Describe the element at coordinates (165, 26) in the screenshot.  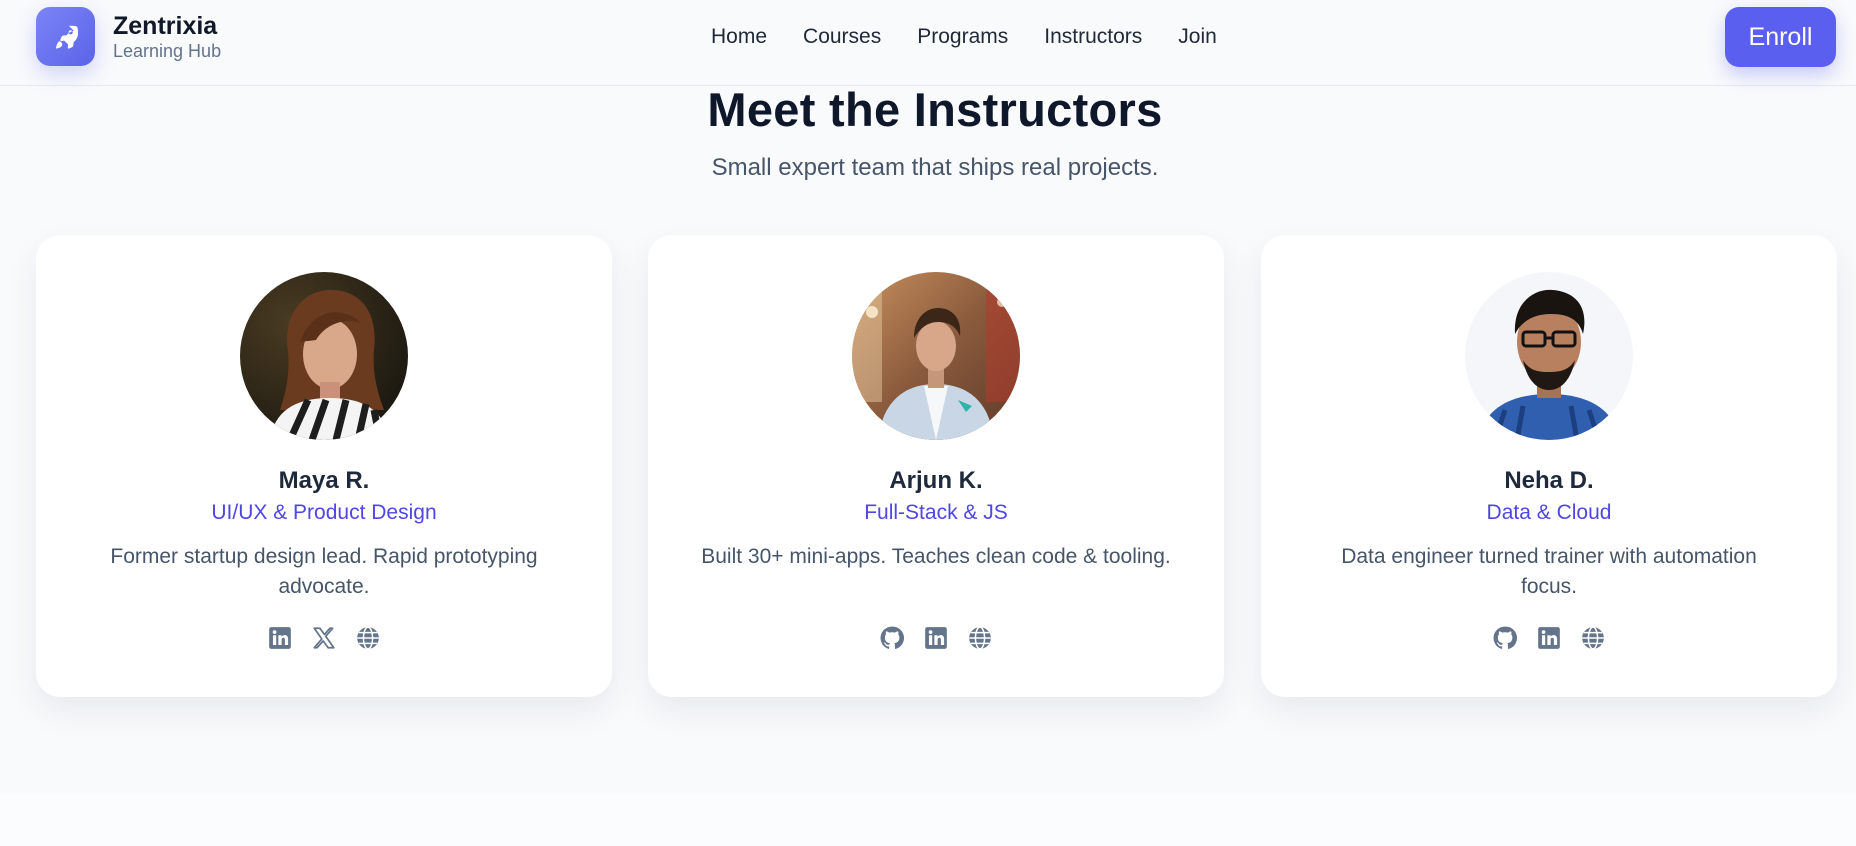
I see `brand-name: Zentrixia` at that location.